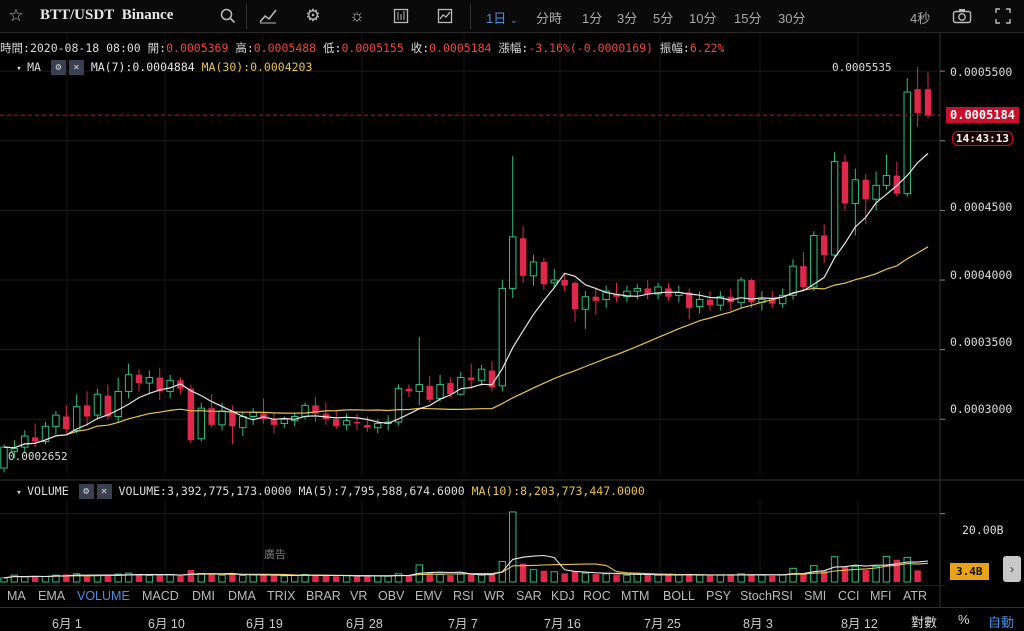  Describe the element at coordinates (563, 596) in the screenshot. I see `indicator-tab: KDJ` at that location.